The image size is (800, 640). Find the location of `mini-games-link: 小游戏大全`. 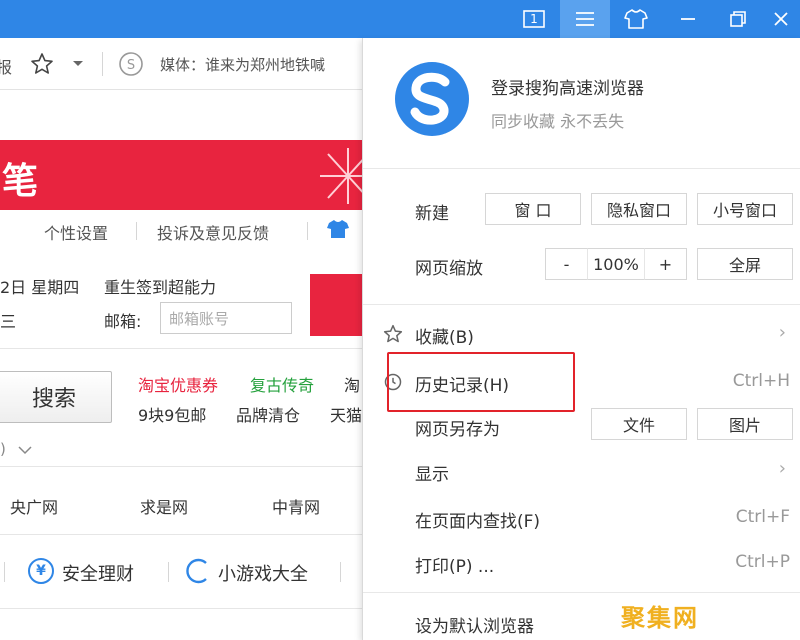

mini-games-link: 小游戏大全 is located at coordinates (263, 573).